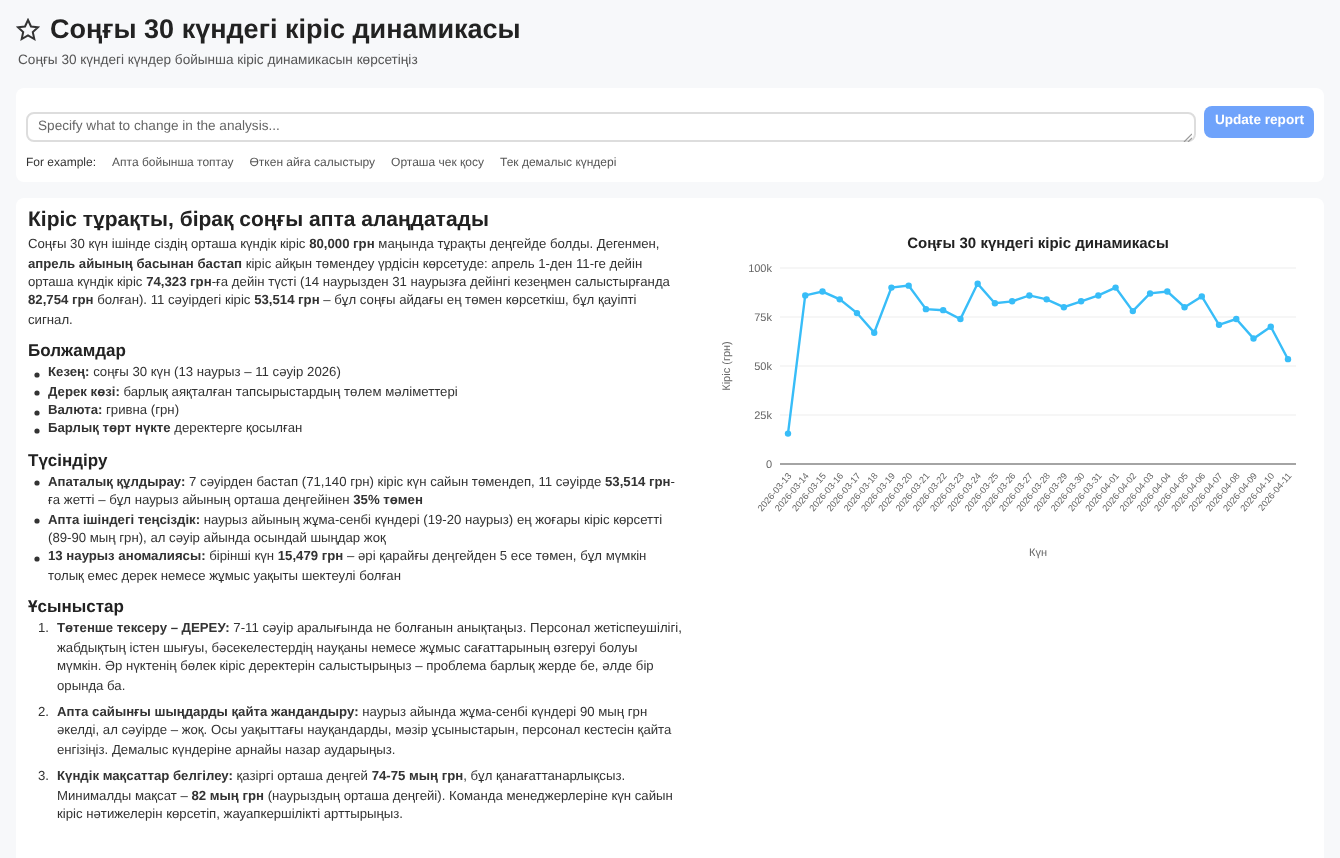  I want to click on section-heading: Түсіндіру, so click(69, 459).